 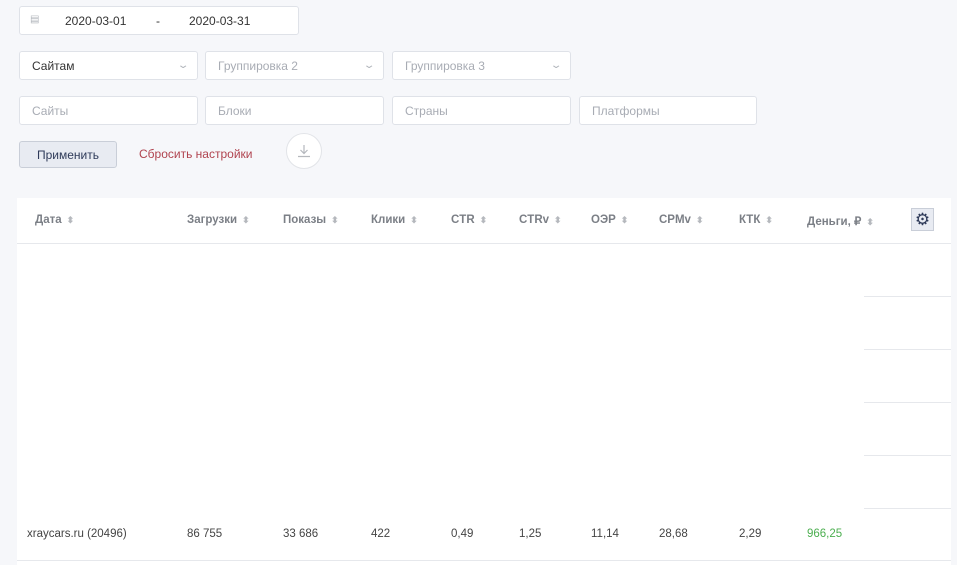 I want to click on blocks-placeholder: Блоки, so click(x=235, y=110).